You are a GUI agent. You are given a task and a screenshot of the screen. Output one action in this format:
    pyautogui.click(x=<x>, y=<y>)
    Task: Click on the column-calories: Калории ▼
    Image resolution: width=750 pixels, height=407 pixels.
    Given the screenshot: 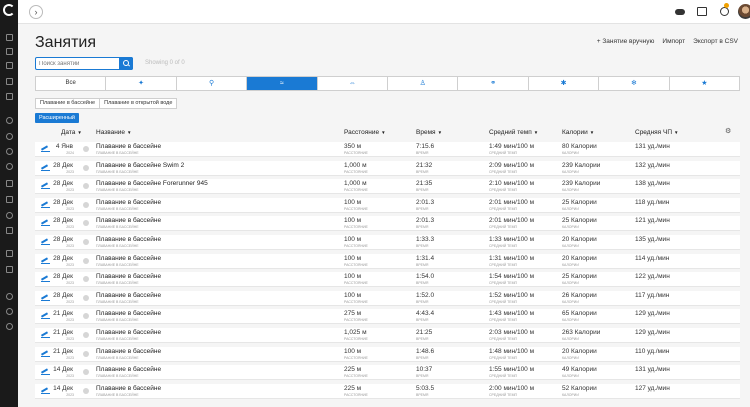 What is the action you would take?
    pyautogui.click(x=578, y=132)
    